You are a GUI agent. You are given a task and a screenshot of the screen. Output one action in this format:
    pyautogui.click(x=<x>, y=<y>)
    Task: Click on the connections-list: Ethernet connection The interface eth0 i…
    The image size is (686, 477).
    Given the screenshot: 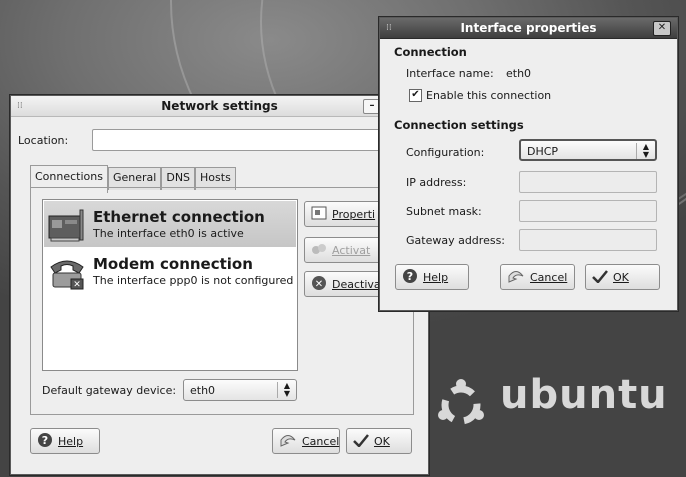 What is the action you would take?
    pyautogui.click(x=170, y=285)
    